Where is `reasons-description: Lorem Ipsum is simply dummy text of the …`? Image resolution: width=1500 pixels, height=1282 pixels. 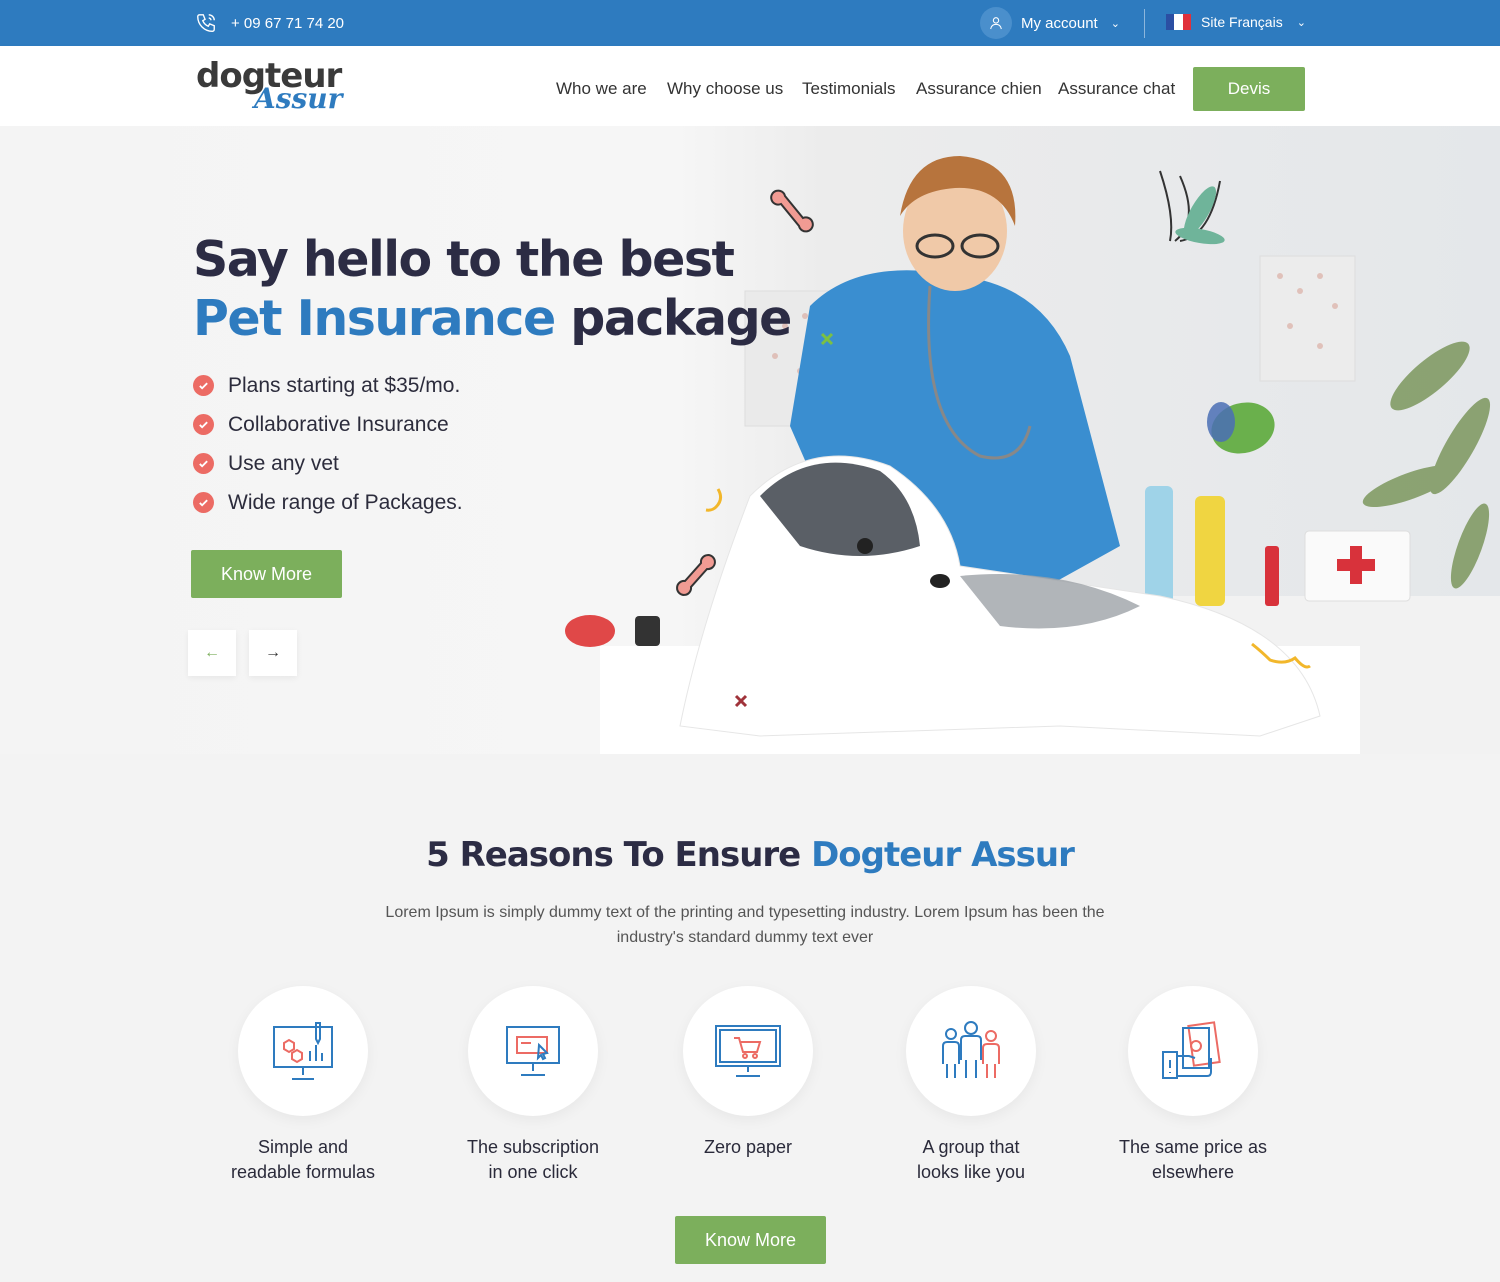 reasons-description: Lorem Ipsum is simply dummy text of the … is located at coordinates (745, 925).